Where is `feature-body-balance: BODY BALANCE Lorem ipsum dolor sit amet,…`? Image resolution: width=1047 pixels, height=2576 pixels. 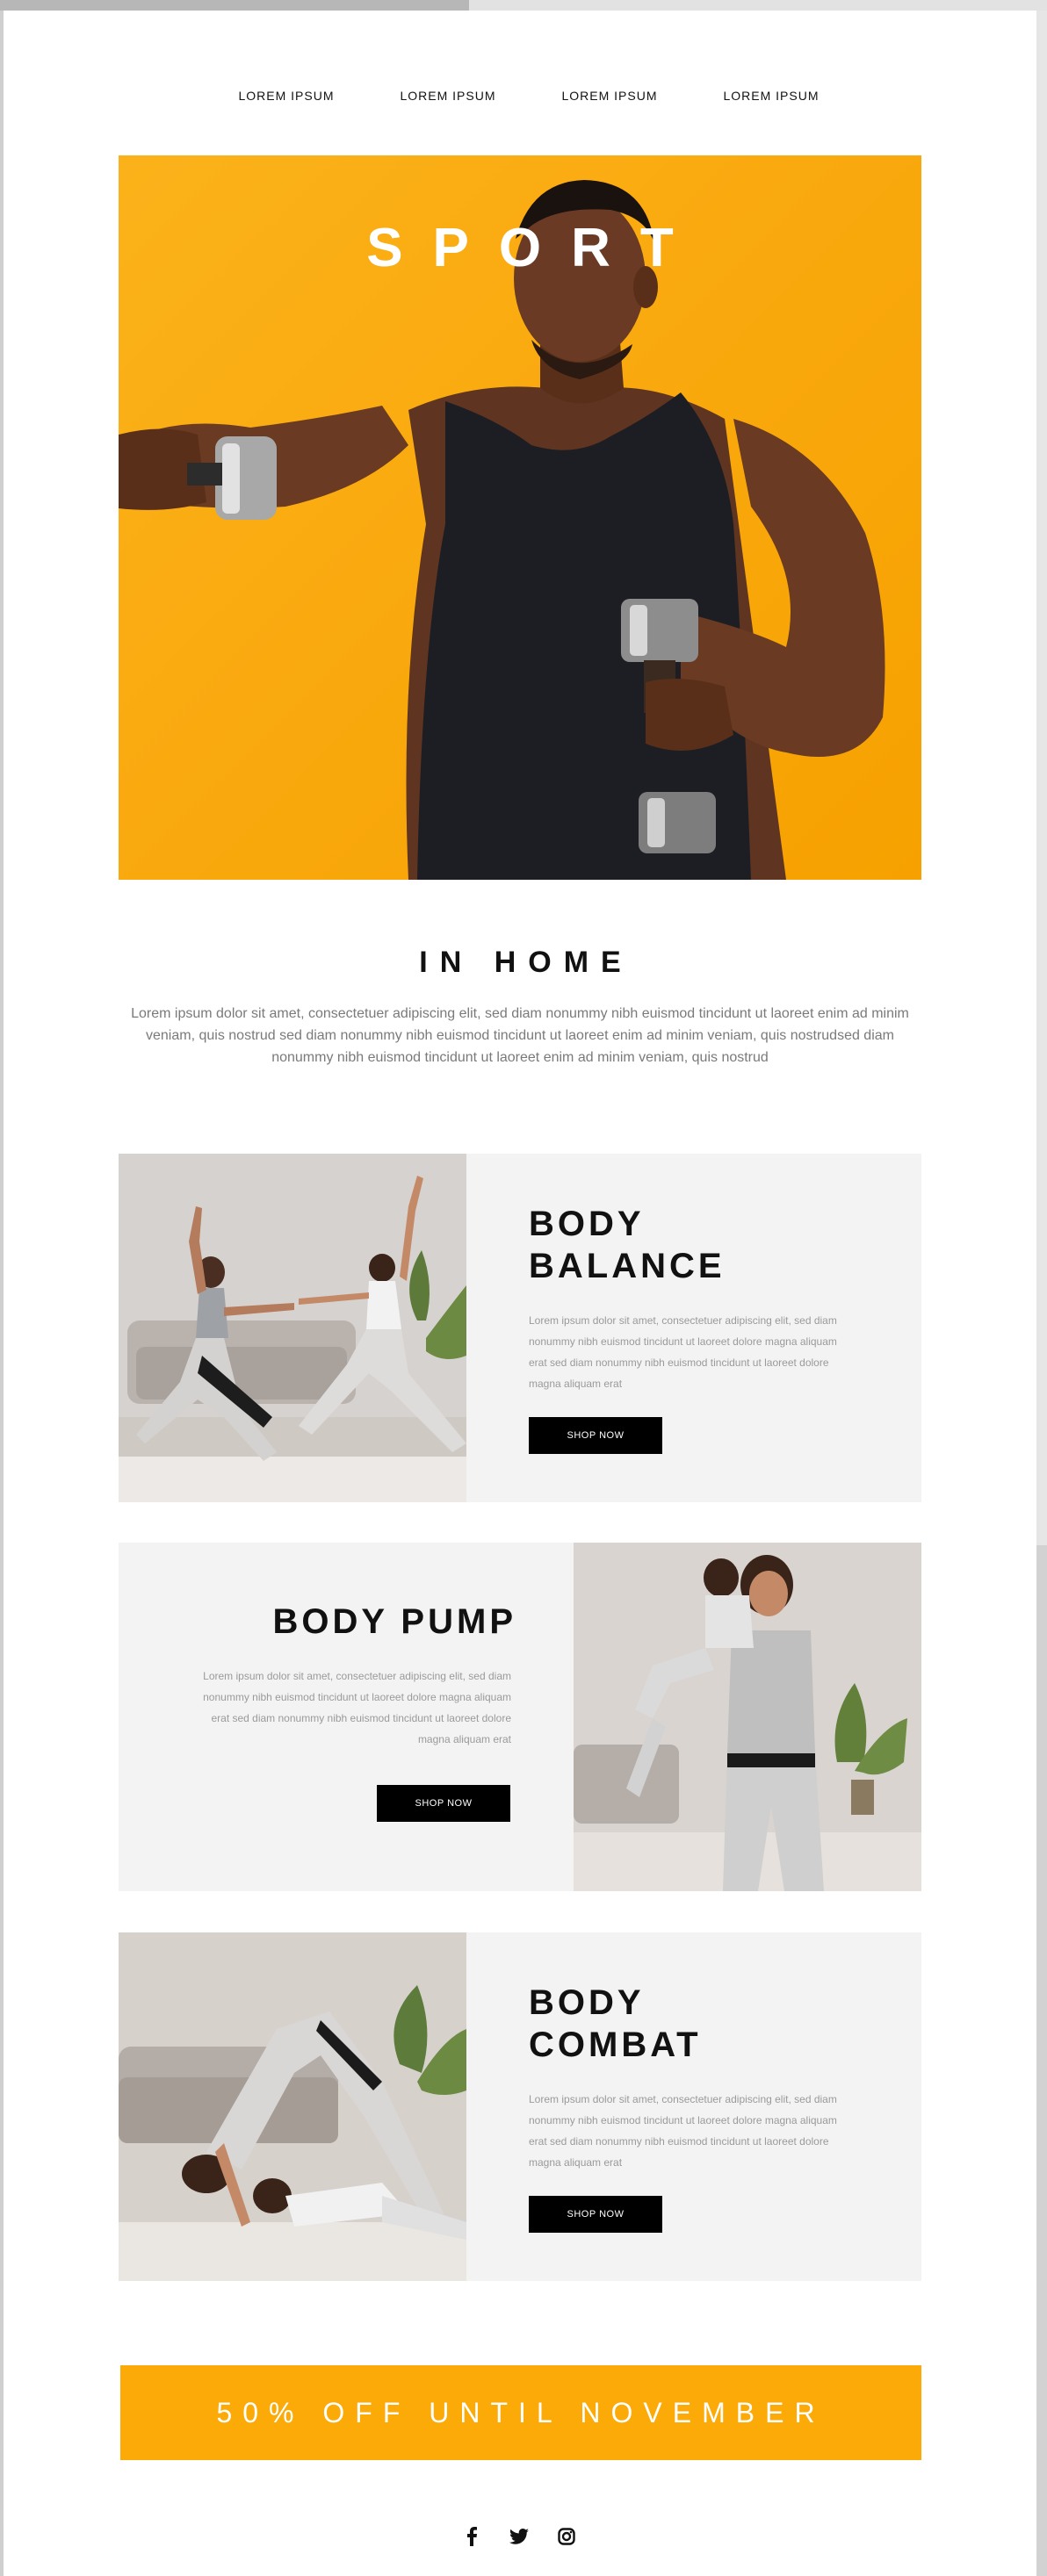
feature-body-balance: BODY BALANCE Lorem ipsum dolor sit amet,… is located at coordinates (520, 1328).